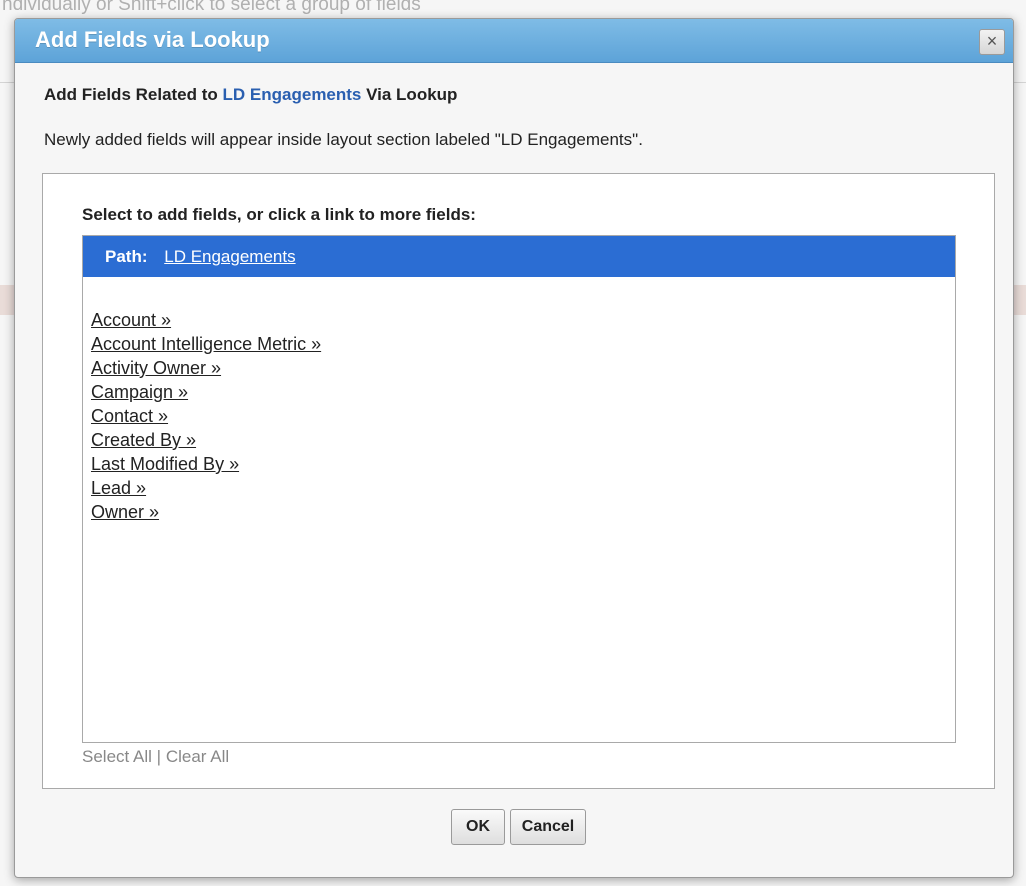  I want to click on lookup-link-contact: Contact », so click(206, 416).